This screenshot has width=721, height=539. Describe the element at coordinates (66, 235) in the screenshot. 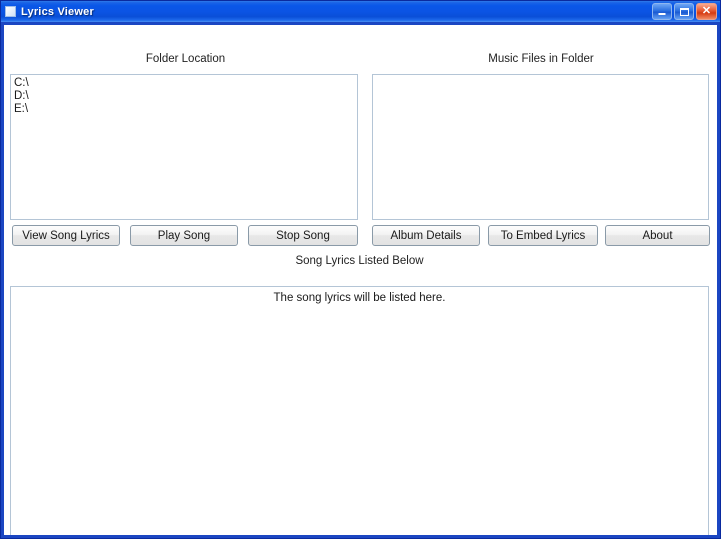

I see `view-song-lyrics-button: View Song Lyrics` at that location.